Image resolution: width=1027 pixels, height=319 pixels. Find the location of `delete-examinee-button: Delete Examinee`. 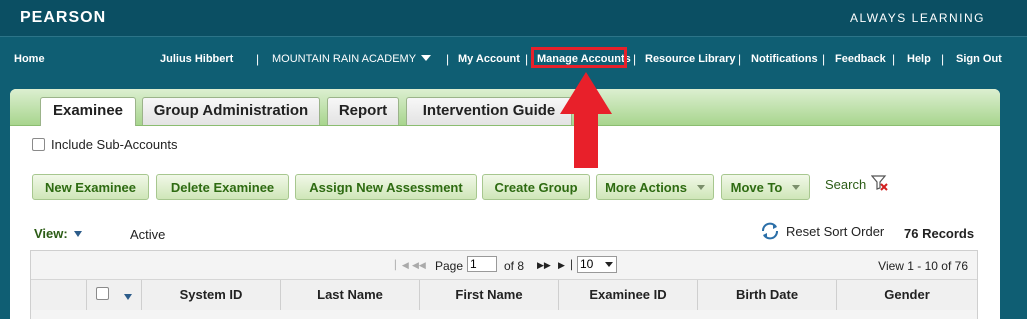

delete-examinee-button: Delete Examinee is located at coordinates (222, 187).